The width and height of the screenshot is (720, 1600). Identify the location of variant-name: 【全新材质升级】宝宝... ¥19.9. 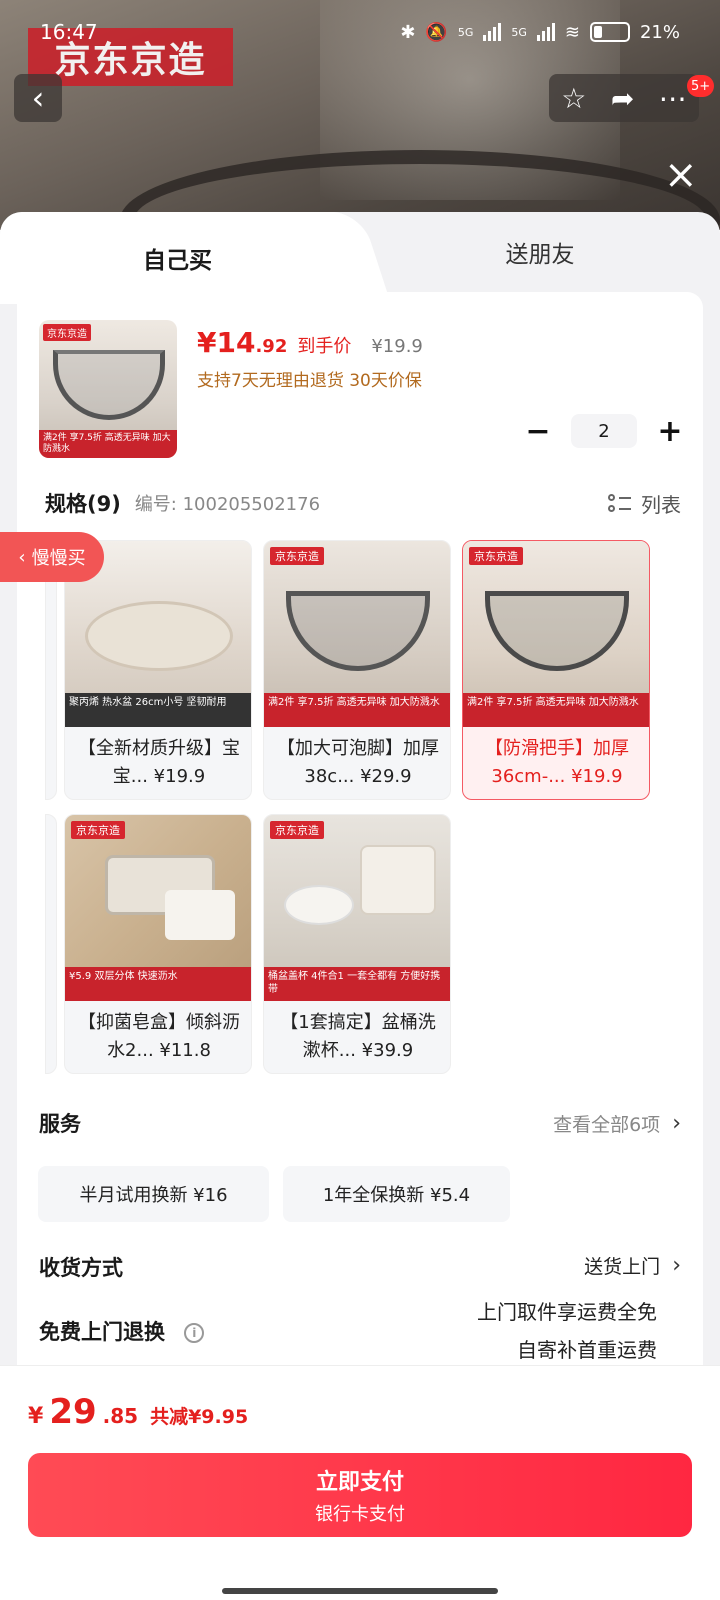
(159, 762).